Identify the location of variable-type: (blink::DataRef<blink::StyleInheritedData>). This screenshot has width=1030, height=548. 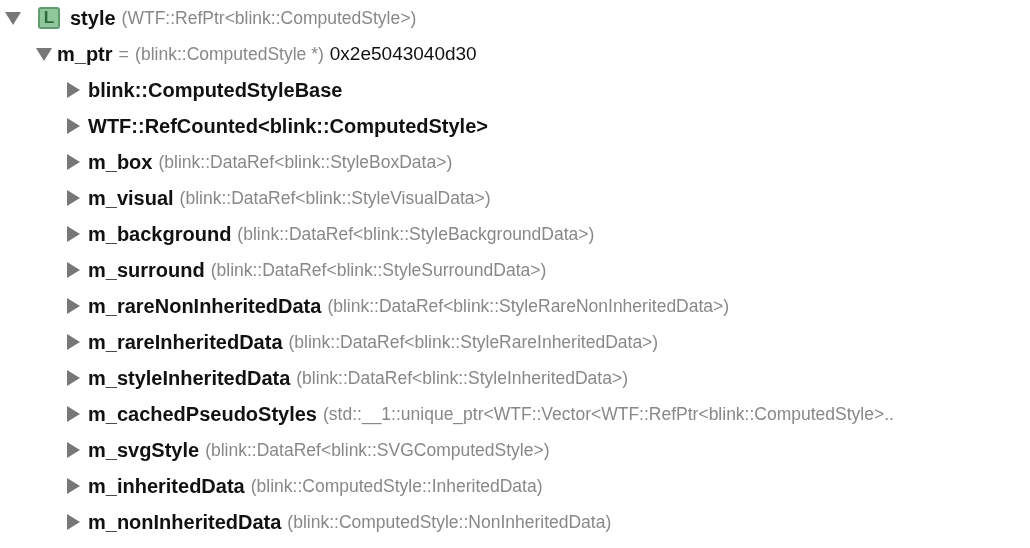
(462, 378).